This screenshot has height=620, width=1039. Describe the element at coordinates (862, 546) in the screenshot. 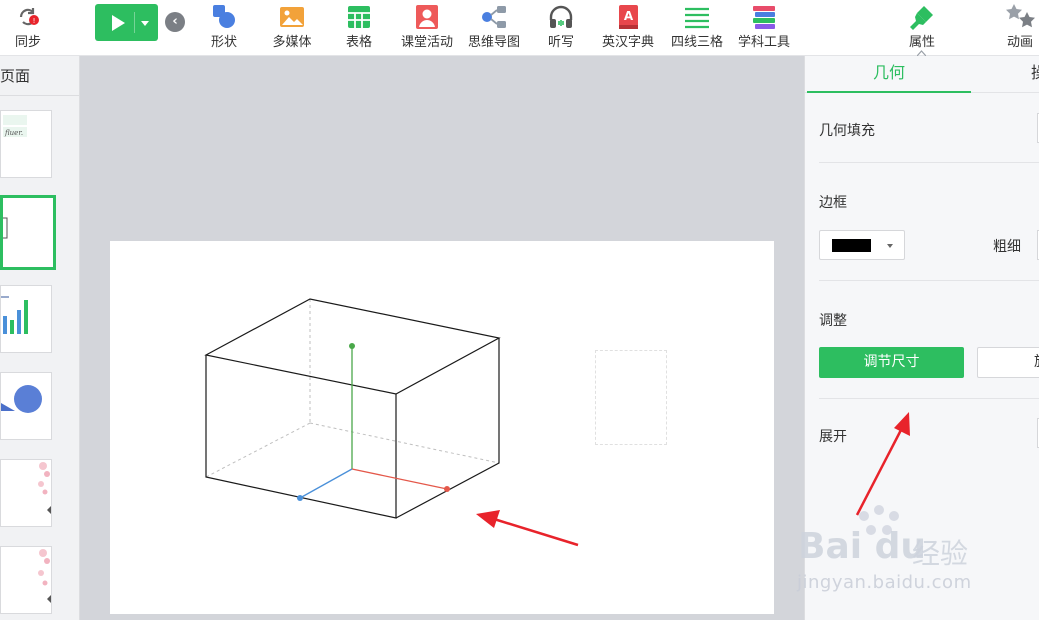

I see `watermark-logo: Bai du` at that location.